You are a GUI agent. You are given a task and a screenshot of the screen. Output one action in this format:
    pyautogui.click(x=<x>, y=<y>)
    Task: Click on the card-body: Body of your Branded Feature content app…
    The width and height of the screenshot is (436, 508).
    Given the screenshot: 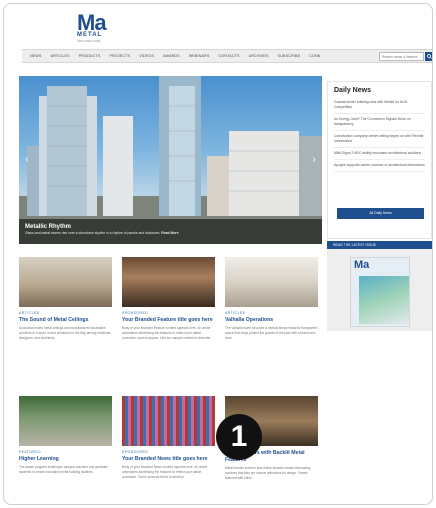 What is the action you would take?
    pyautogui.click(x=167, y=333)
    